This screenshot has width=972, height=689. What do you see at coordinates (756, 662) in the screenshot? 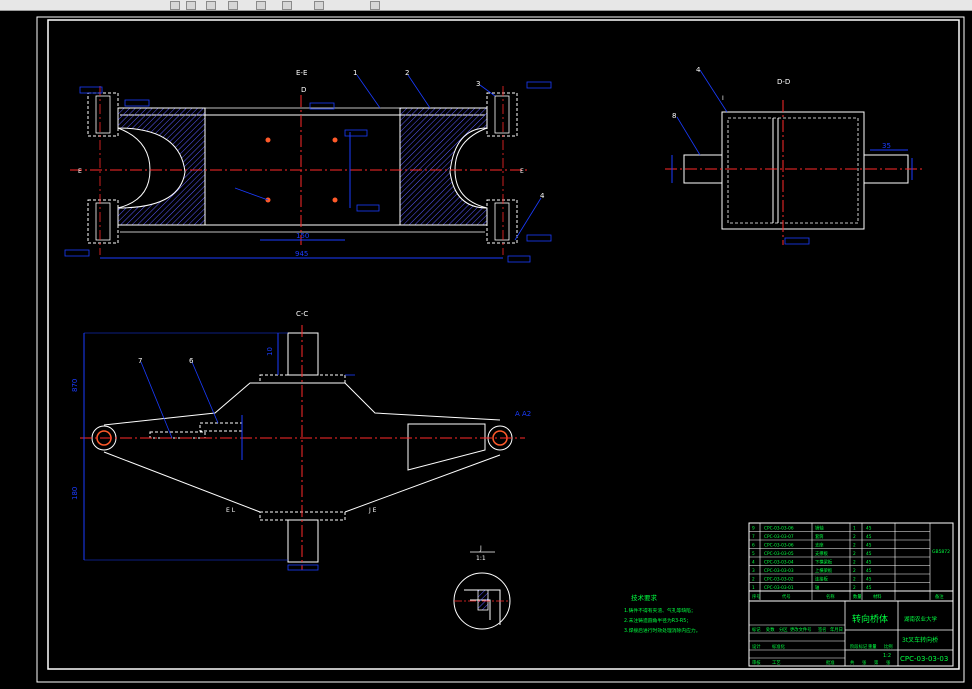
I see `title-block-label: 审核` at bounding box center [756, 662].